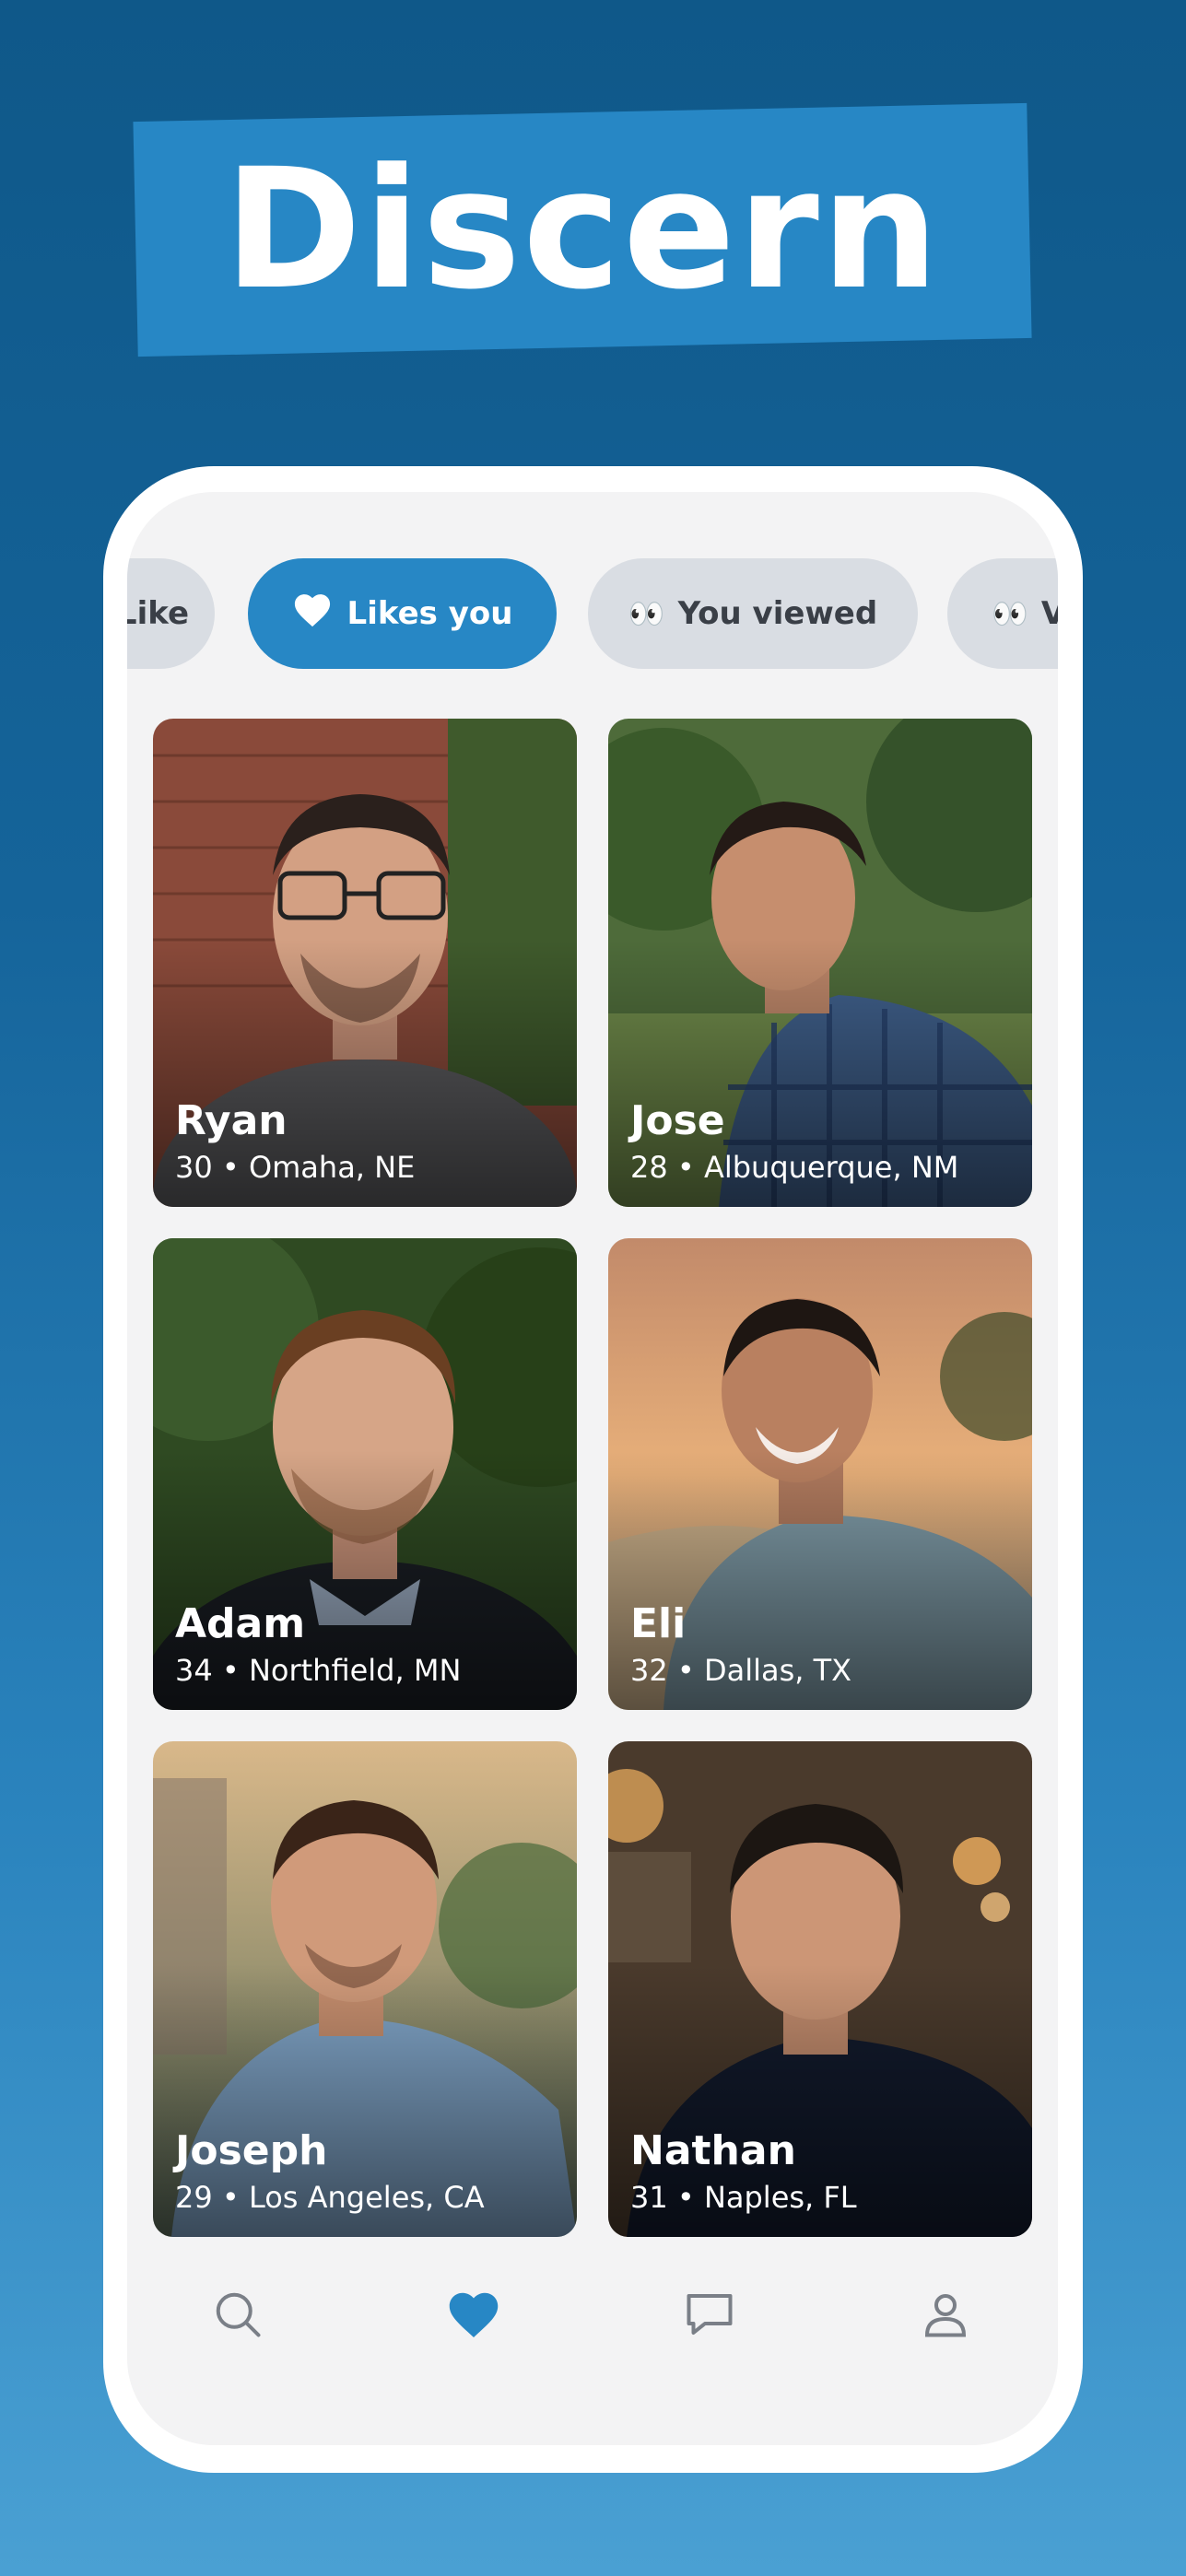  I want to click on profile-name: Ryan, so click(231, 1120).